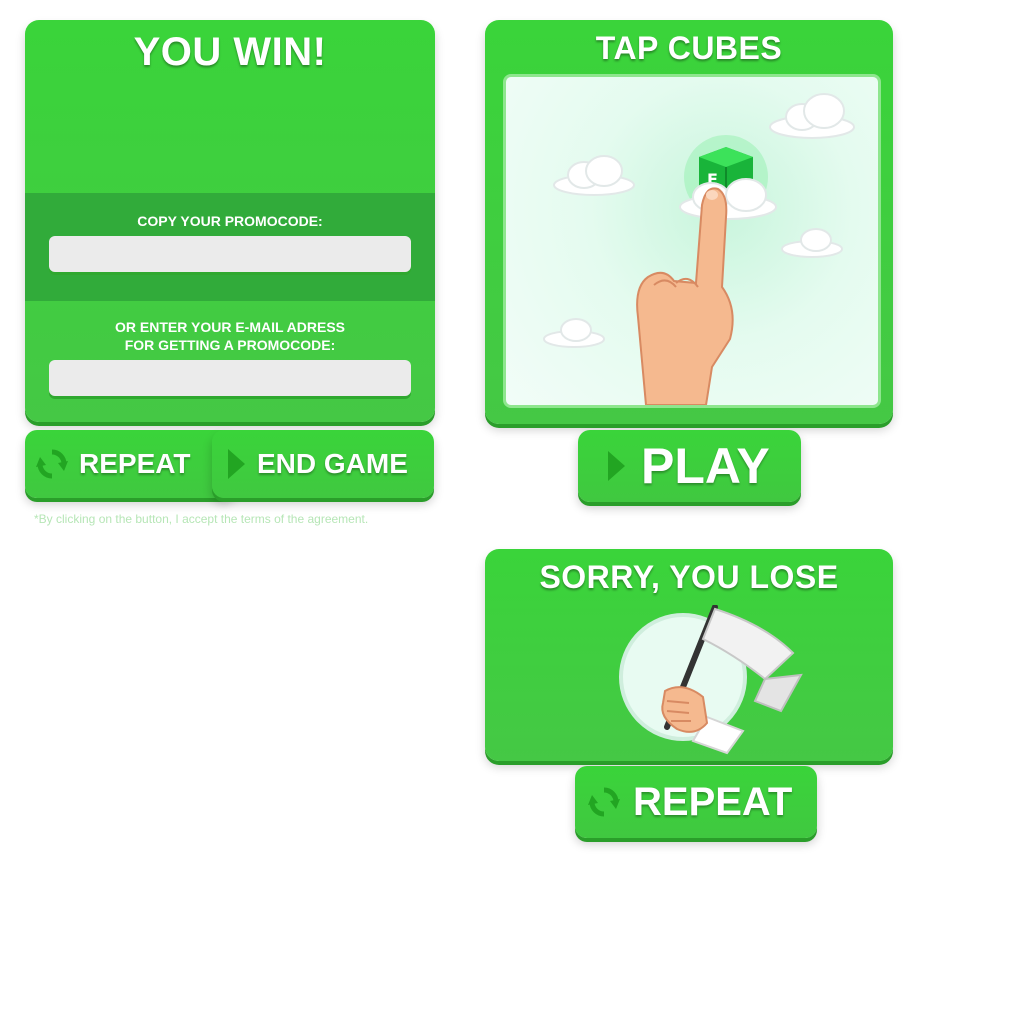 The height and width of the screenshot is (1024, 1024). I want to click on win-title: YOU WIN!, so click(230, 52).